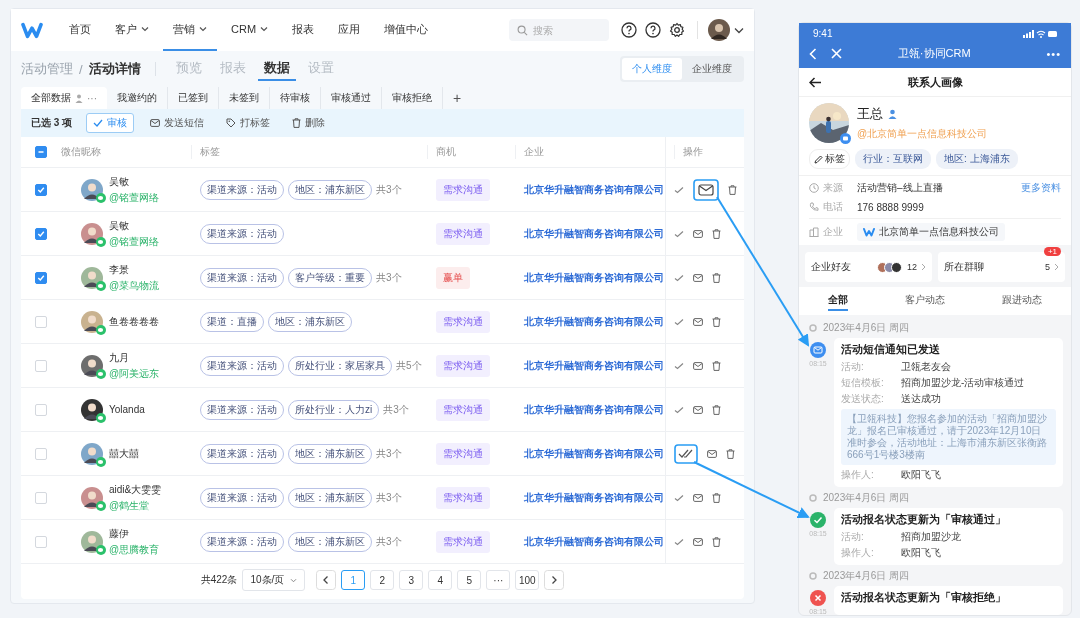  What do you see at coordinates (868, 267) in the screenshot?
I see `summary-card: 企业好友 12` at bounding box center [868, 267].